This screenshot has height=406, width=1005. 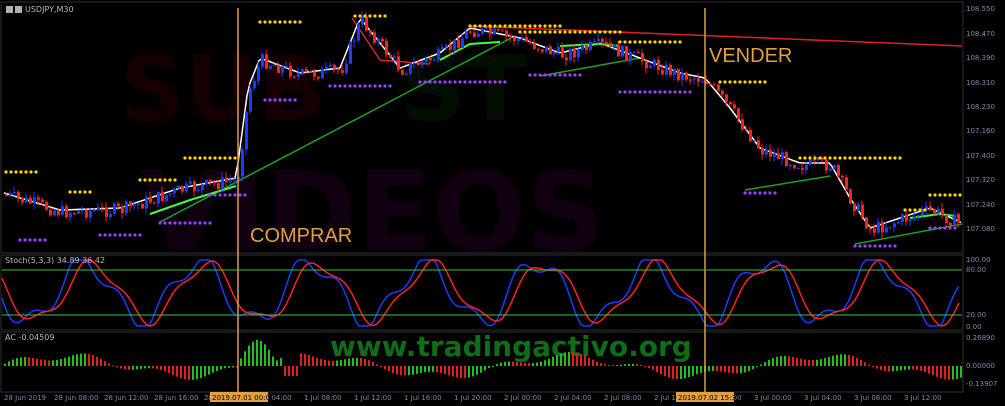 What do you see at coordinates (980, 34) in the screenshot?
I see `svg-text: 108.470` at bounding box center [980, 34].